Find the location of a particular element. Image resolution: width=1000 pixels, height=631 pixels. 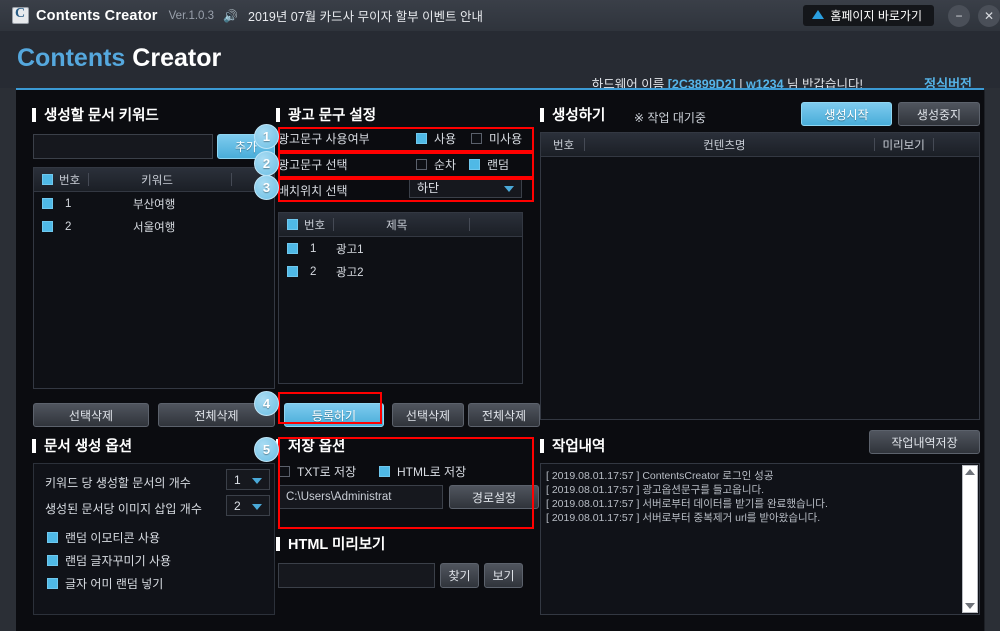

app-version-label: Ver.1.0.3 is located at coordinates (191, 15).